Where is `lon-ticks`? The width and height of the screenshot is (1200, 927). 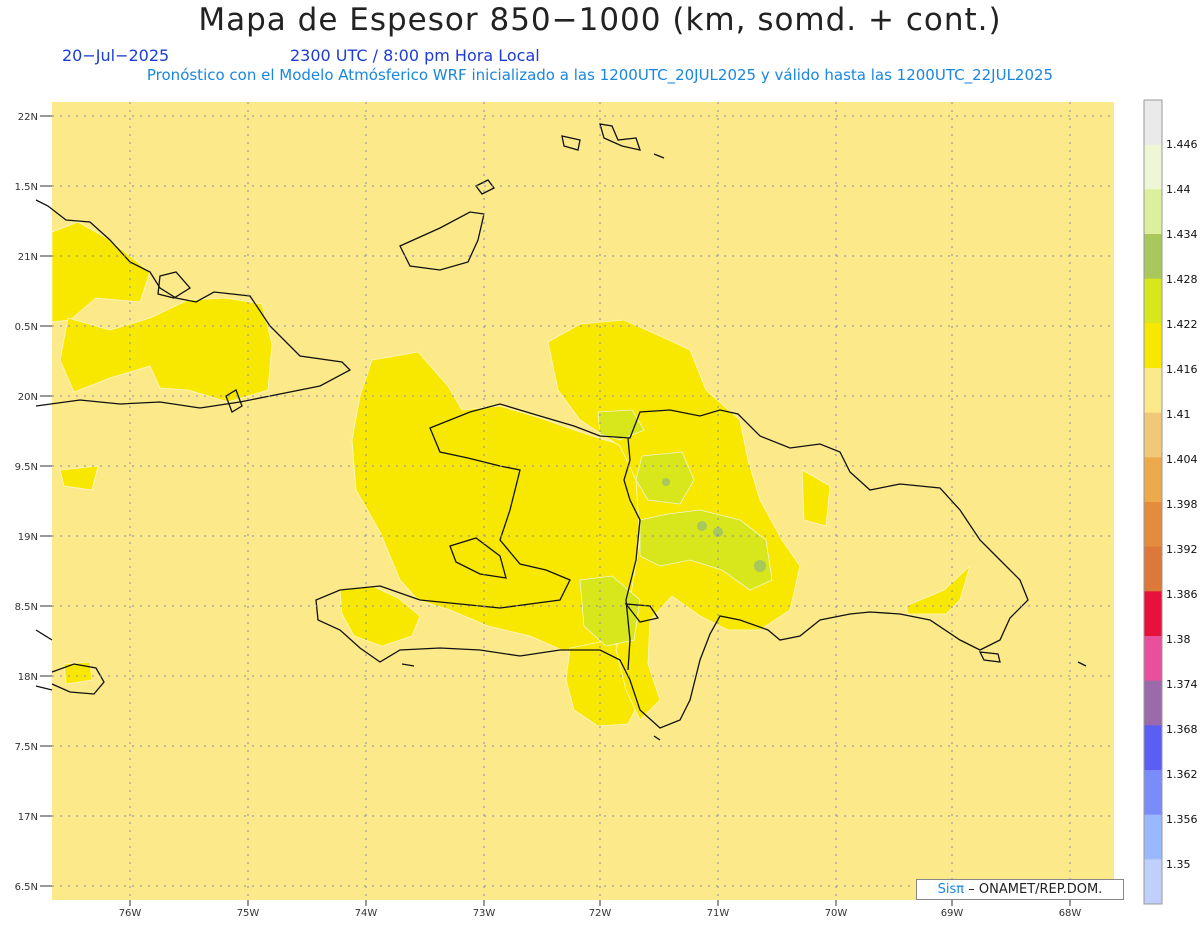
lon-ticks is located at coordinates (600, 903).